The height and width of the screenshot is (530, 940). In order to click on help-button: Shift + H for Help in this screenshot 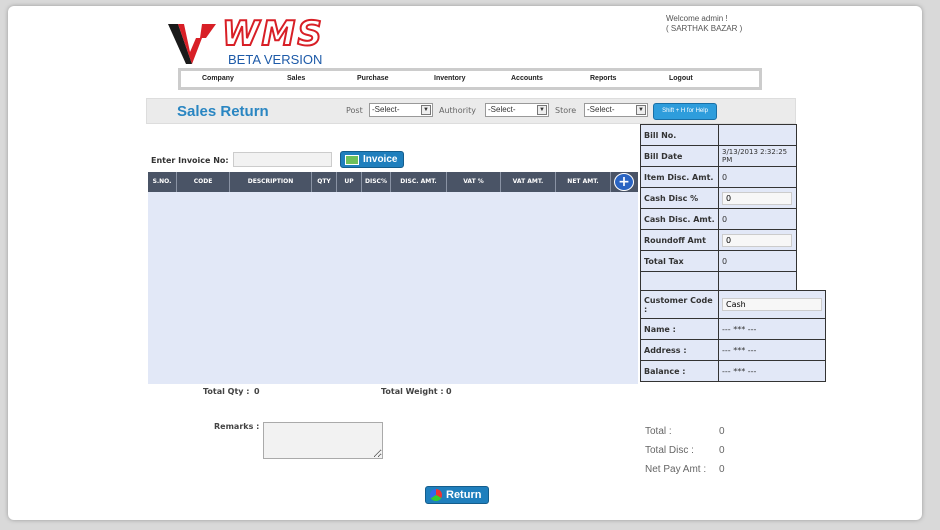, I will do `click(685, 111)`.